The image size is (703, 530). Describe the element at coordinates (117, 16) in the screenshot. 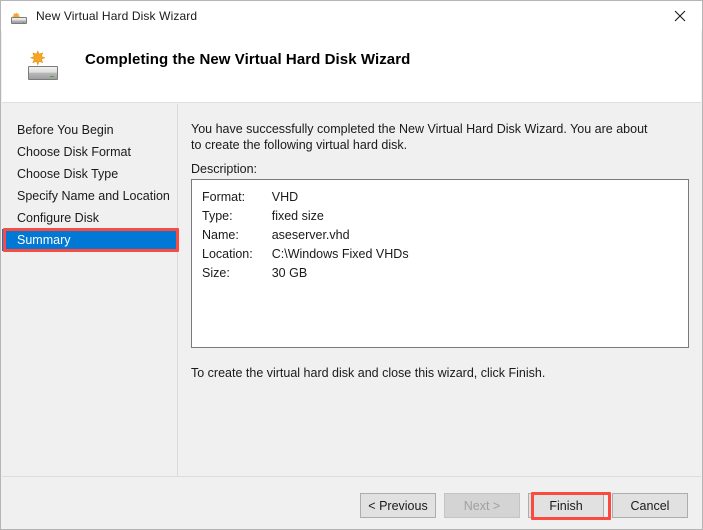

I see `window-title: New Virtual Hard Disk Wizard` at that location.